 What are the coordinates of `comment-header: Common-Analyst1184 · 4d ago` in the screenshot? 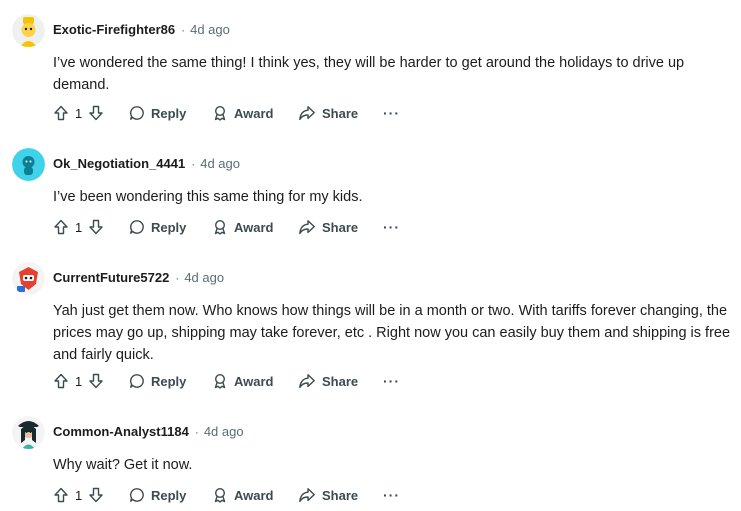 It's located at (148, 432).